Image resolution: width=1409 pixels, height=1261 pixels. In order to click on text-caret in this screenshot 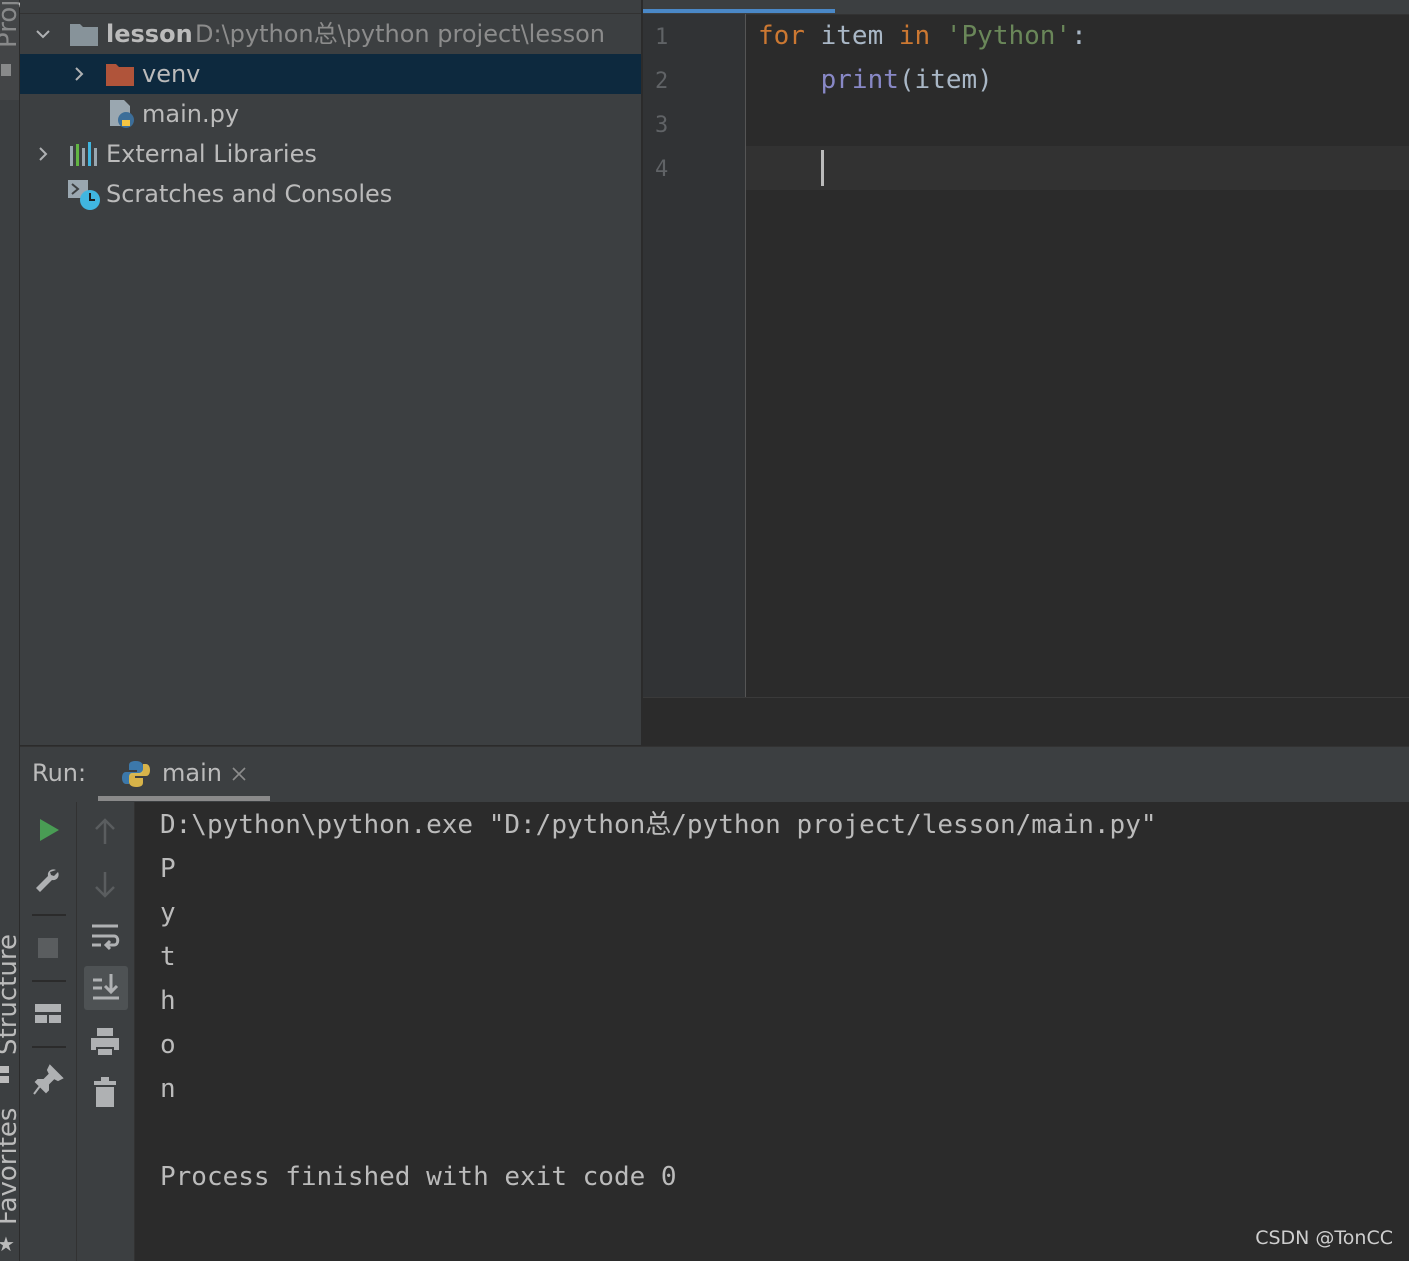, I will do `click(822, 168)`.